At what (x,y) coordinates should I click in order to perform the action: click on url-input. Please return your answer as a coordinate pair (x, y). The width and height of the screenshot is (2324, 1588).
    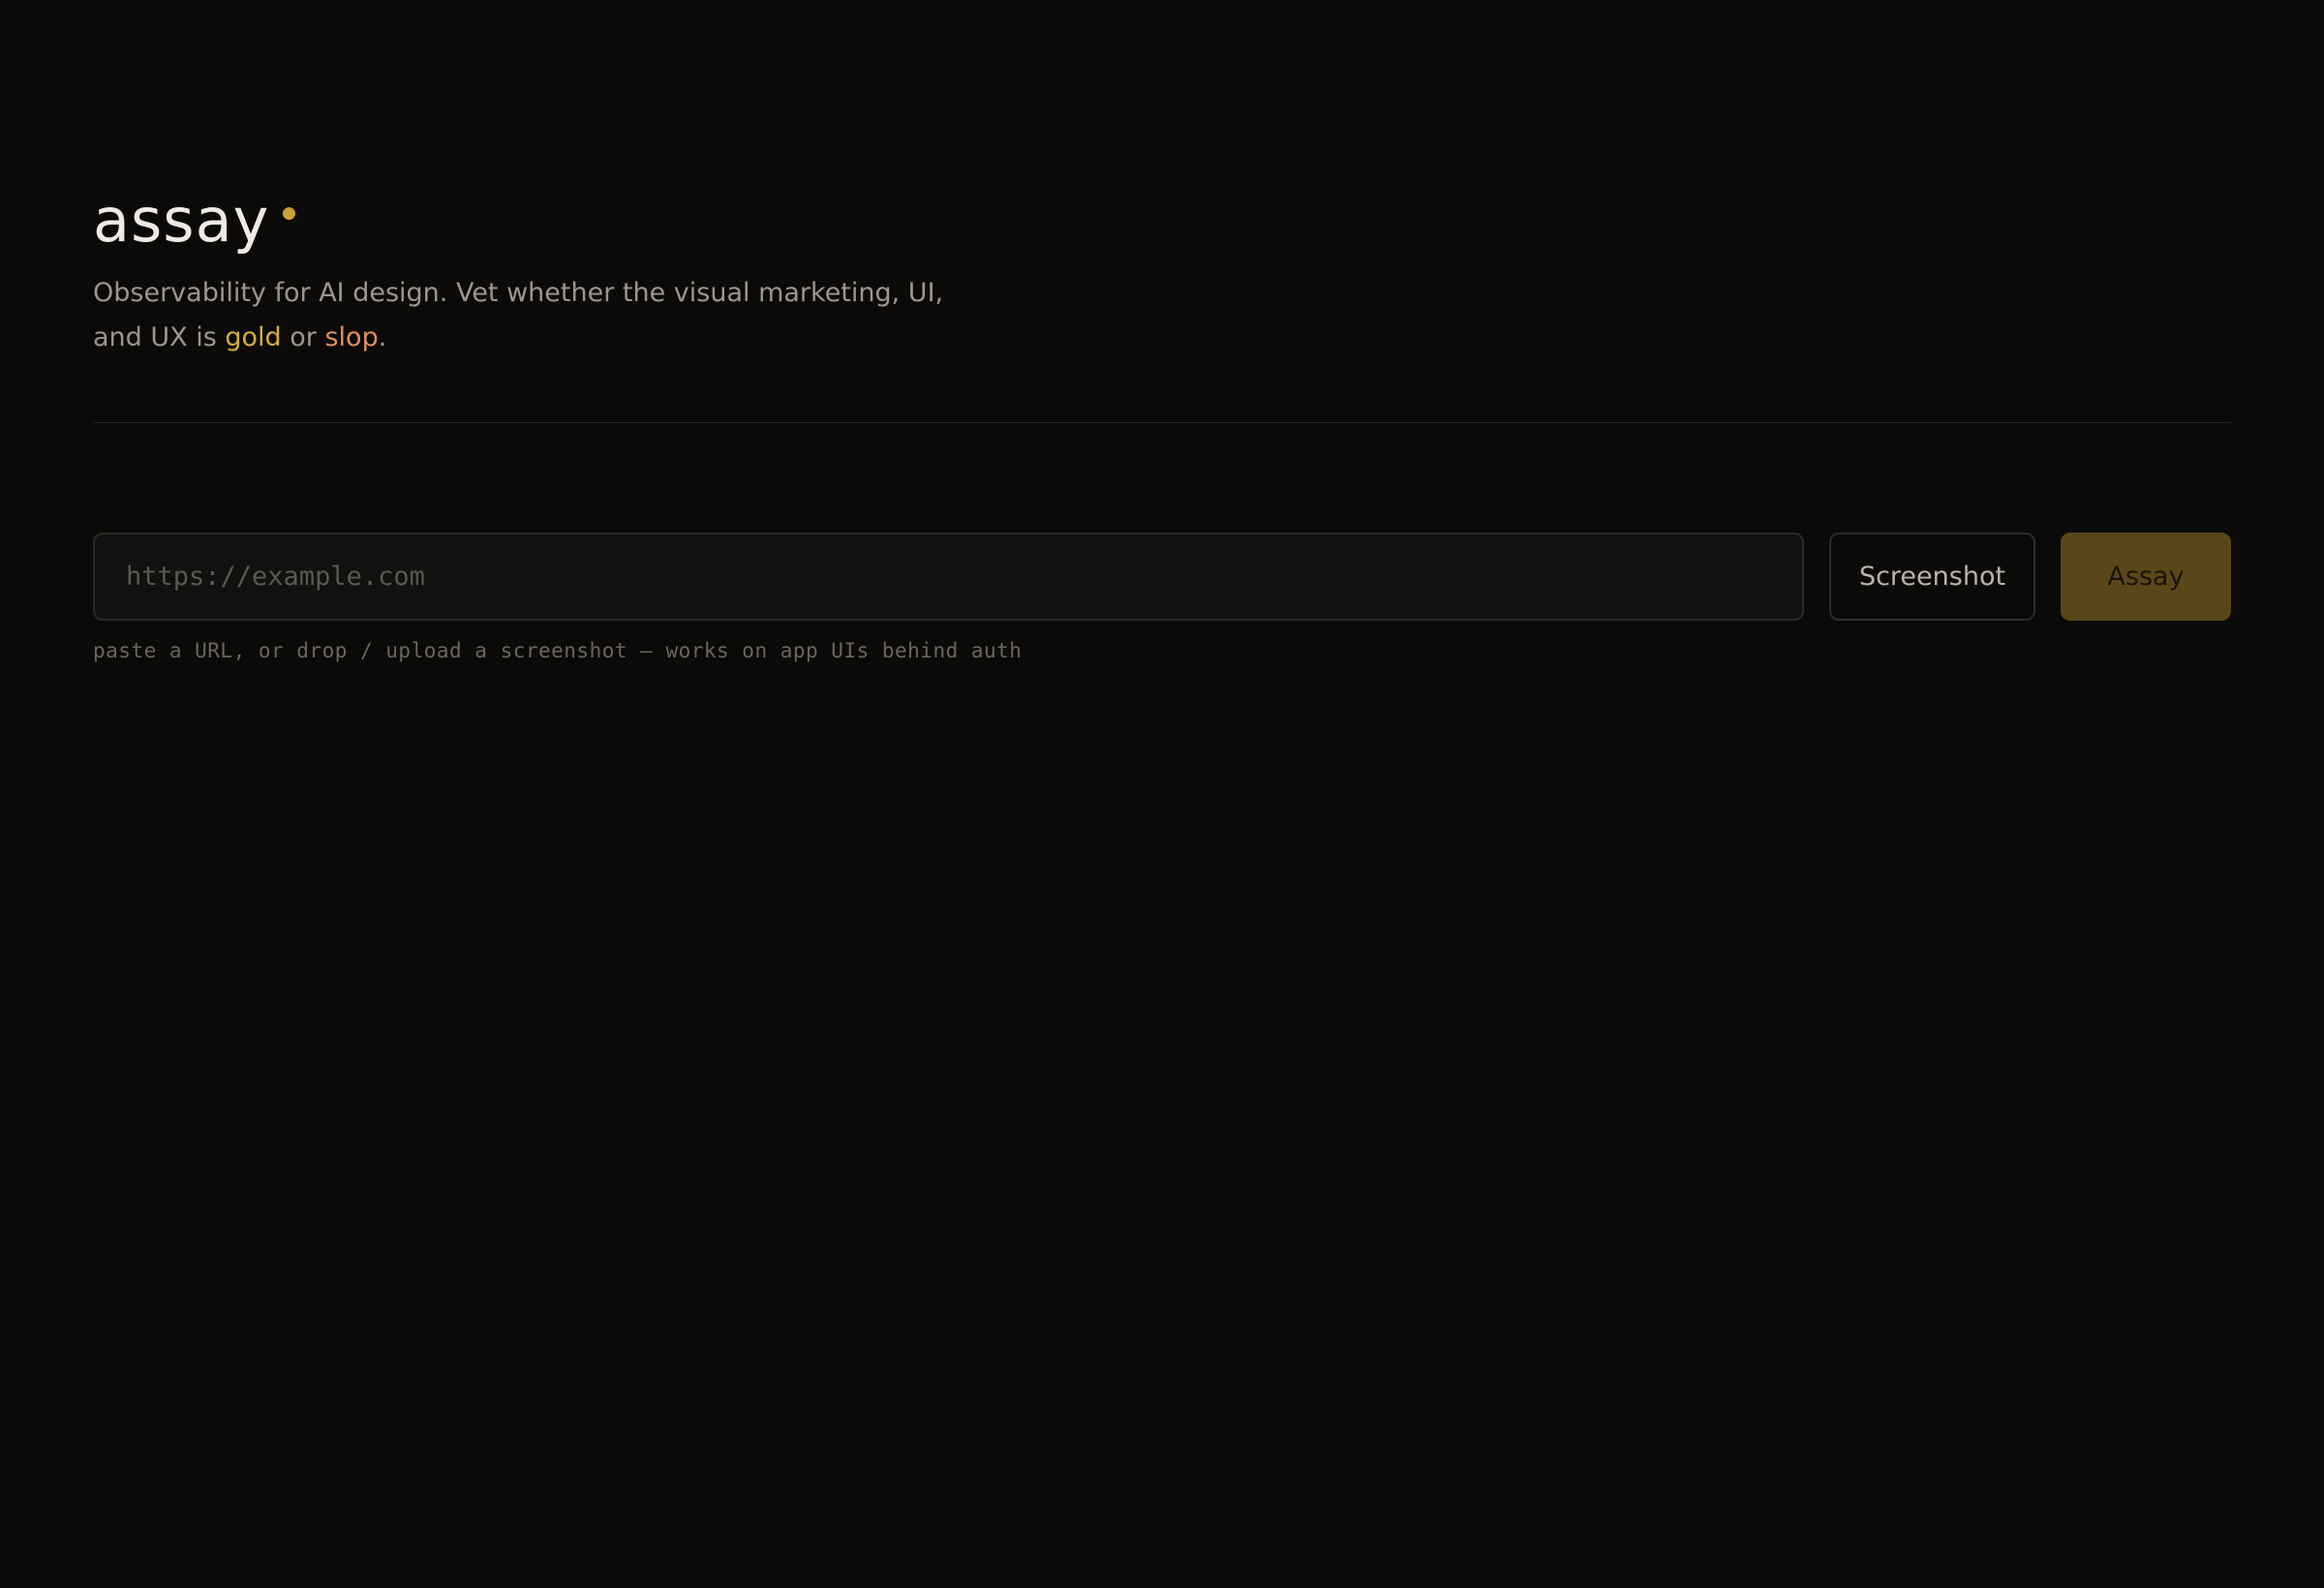
    Looking at the image, I should click on (948, 577).